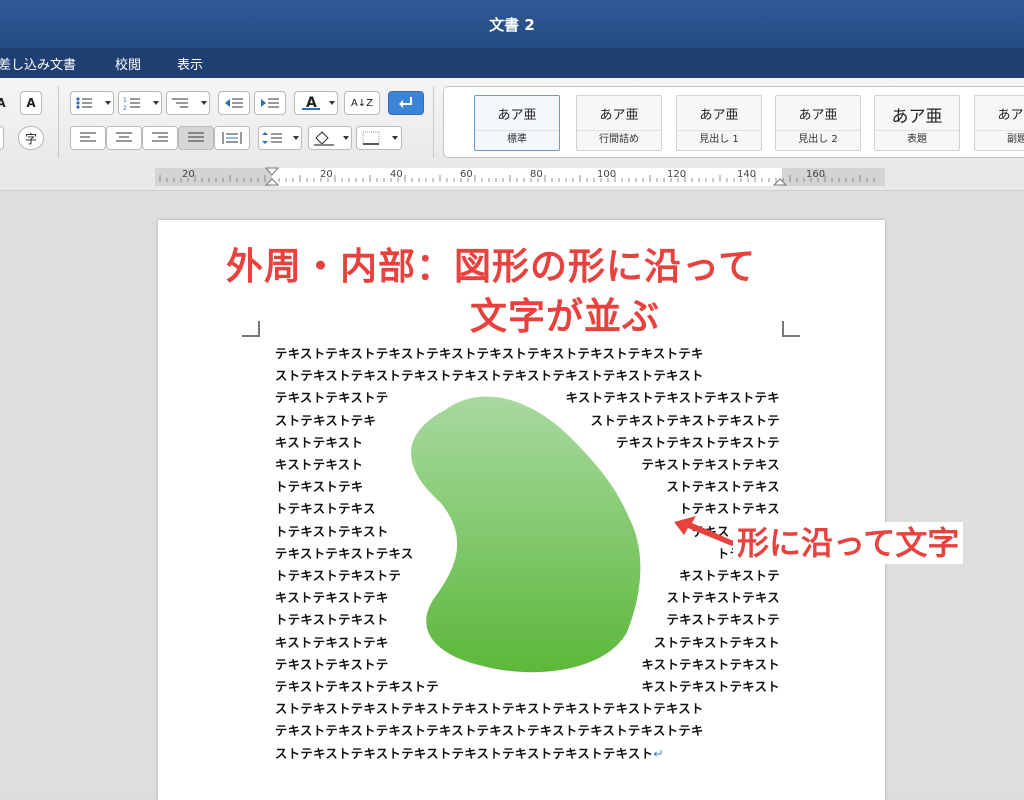 The width and height of the screenshot is (1024, 800). What do you see at coordinates (710, 465) in the screenshot?
I see `text-line-right: テキストテキストテキス` at bounding box center [710, 465].